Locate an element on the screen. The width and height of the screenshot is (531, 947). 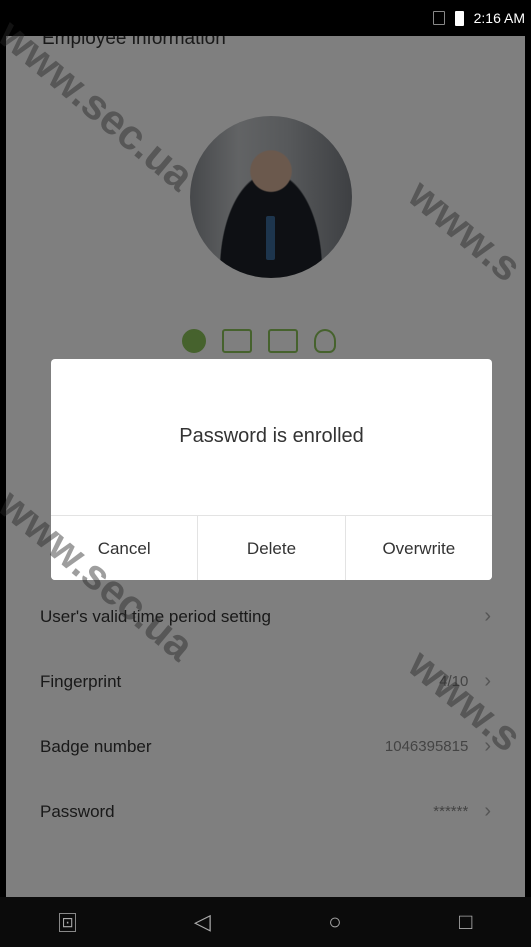
dialog-message: Password is enrolled is located at coordinates (271, 436).